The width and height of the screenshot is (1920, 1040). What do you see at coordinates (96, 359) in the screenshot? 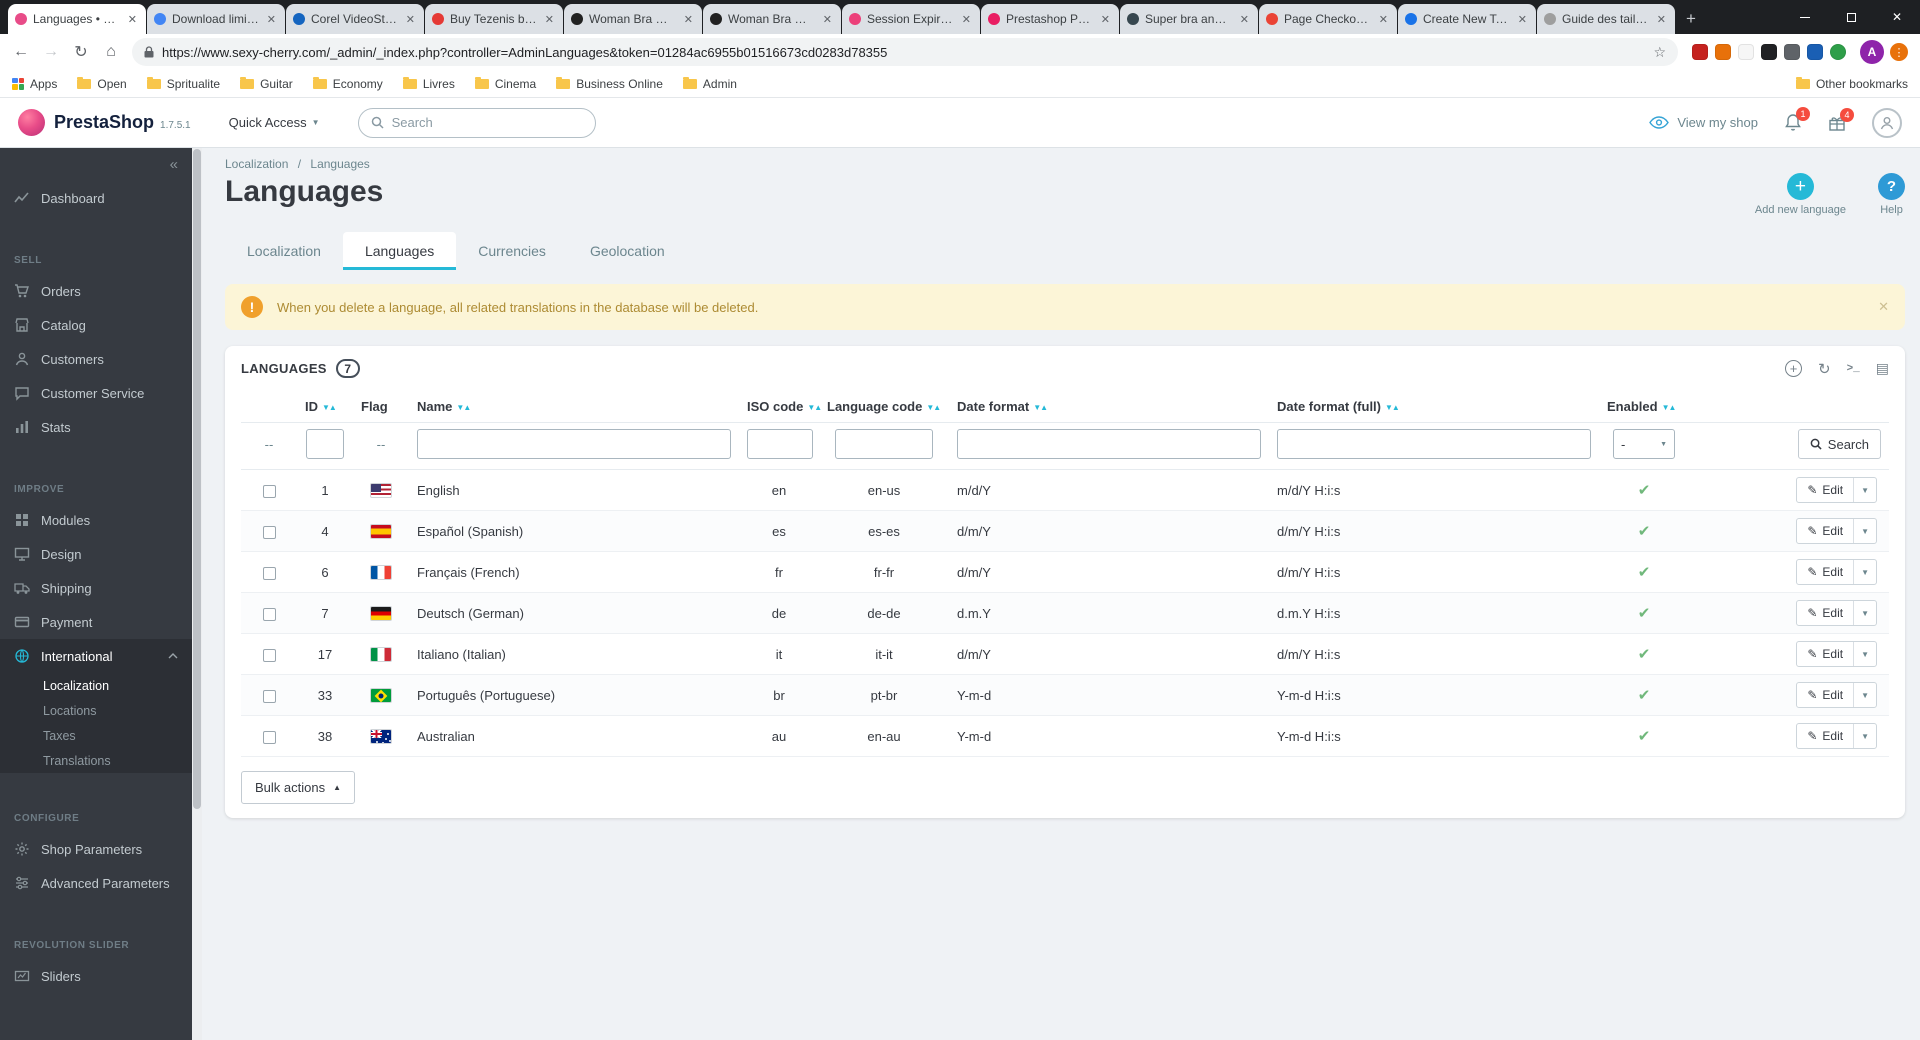
I see `sidebar-item-customers: Customers` at bounding box center [96, 359].